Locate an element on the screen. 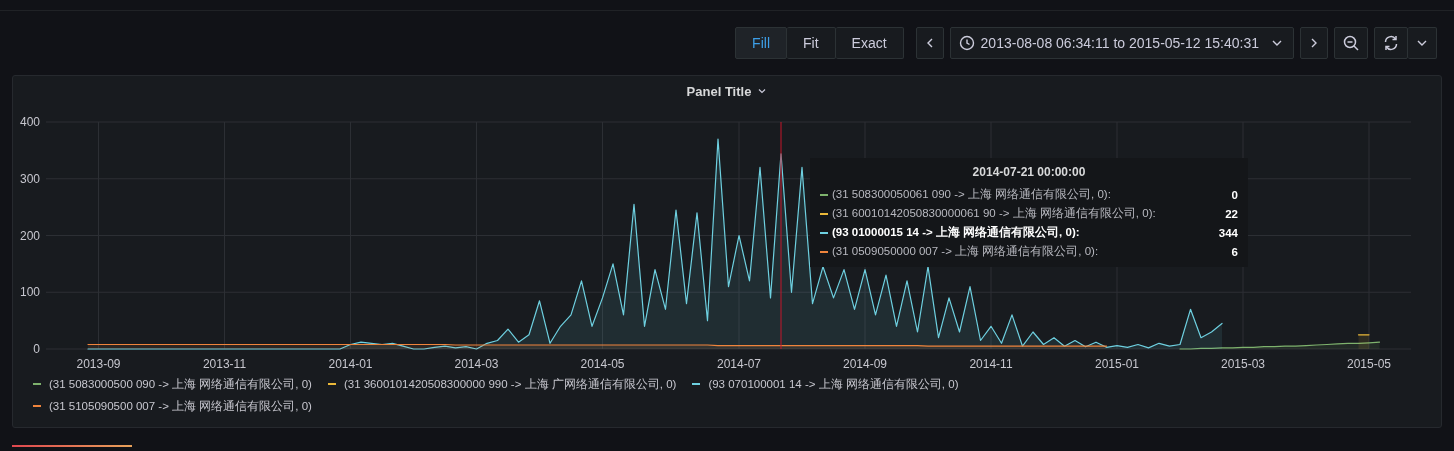  axis-label: 2015-05 is located at coordinates (1369, 364).